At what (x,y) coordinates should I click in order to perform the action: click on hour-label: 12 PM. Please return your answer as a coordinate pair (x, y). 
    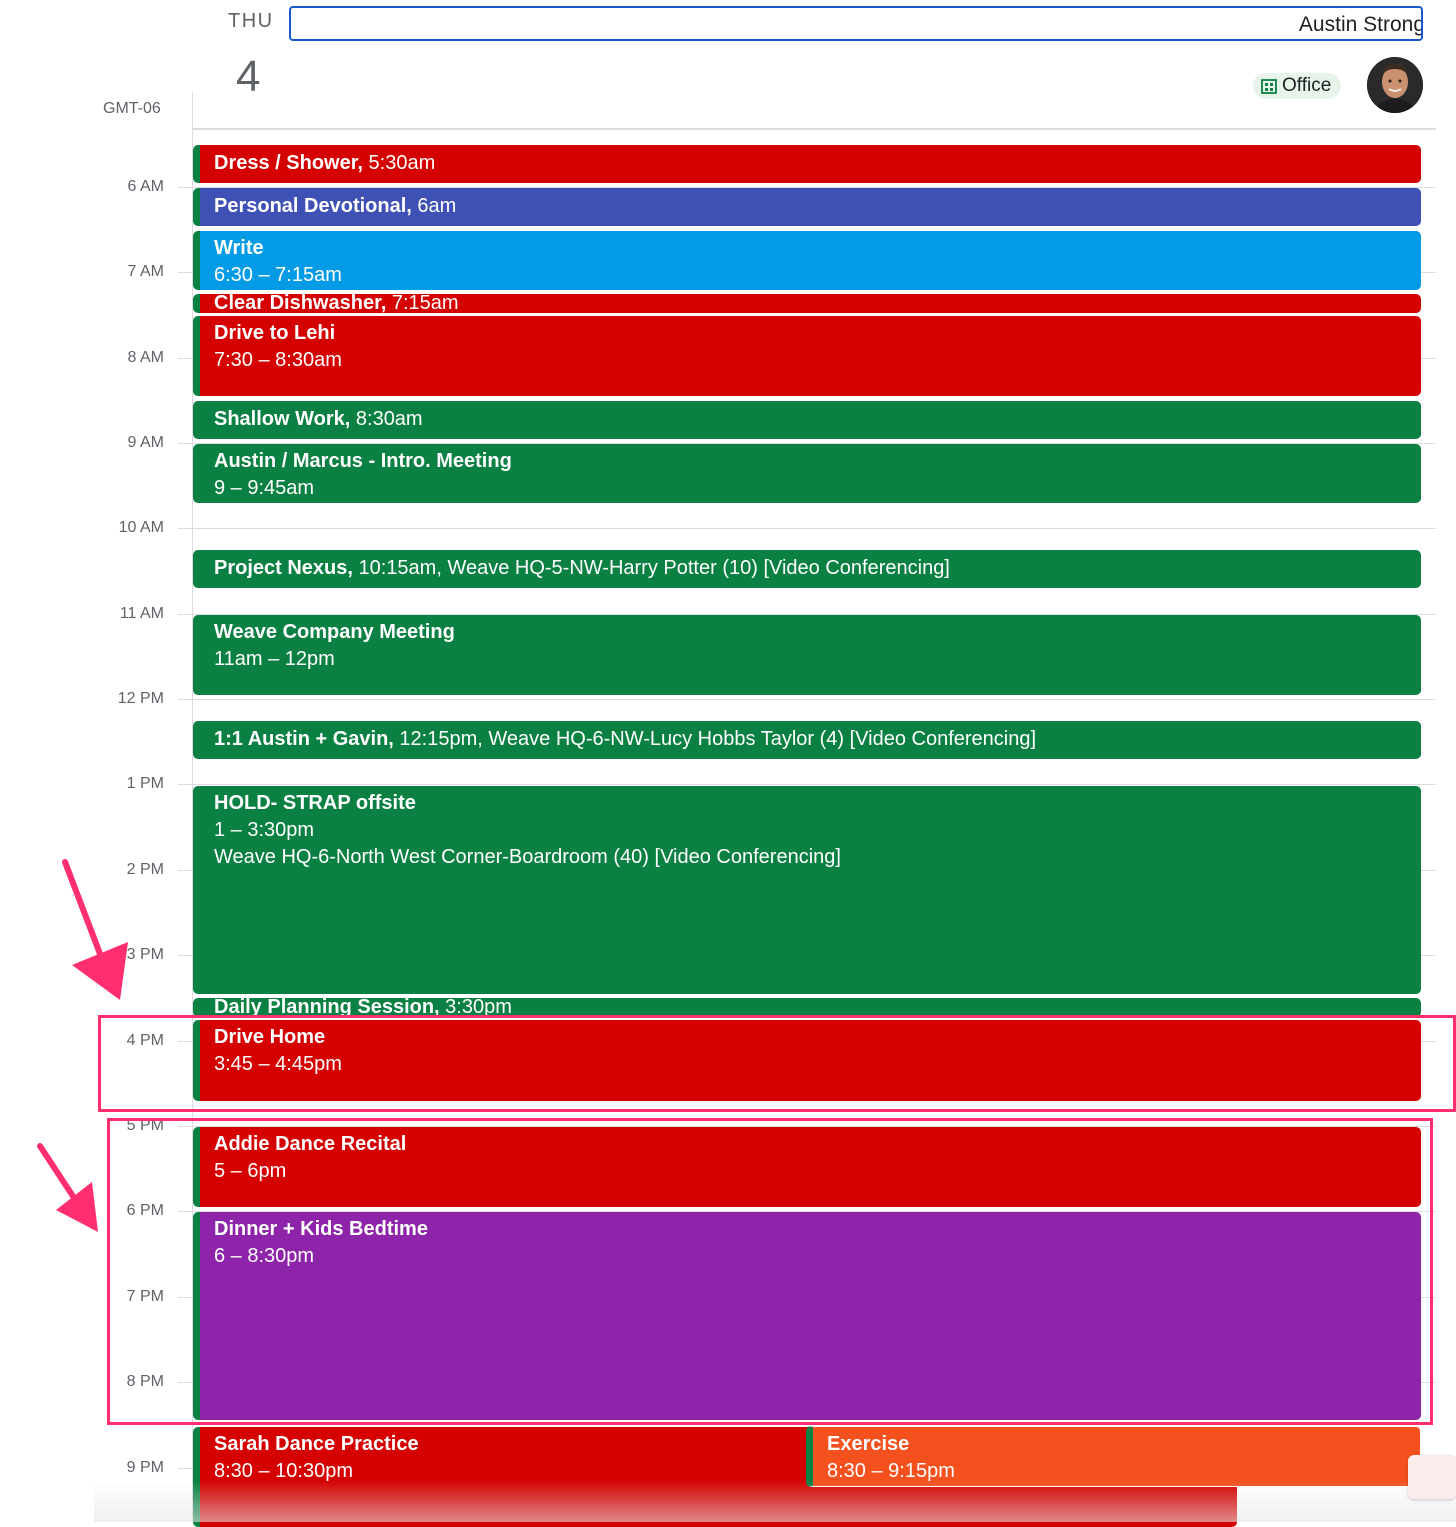
    Looking at the image, I should click on (140, 698).